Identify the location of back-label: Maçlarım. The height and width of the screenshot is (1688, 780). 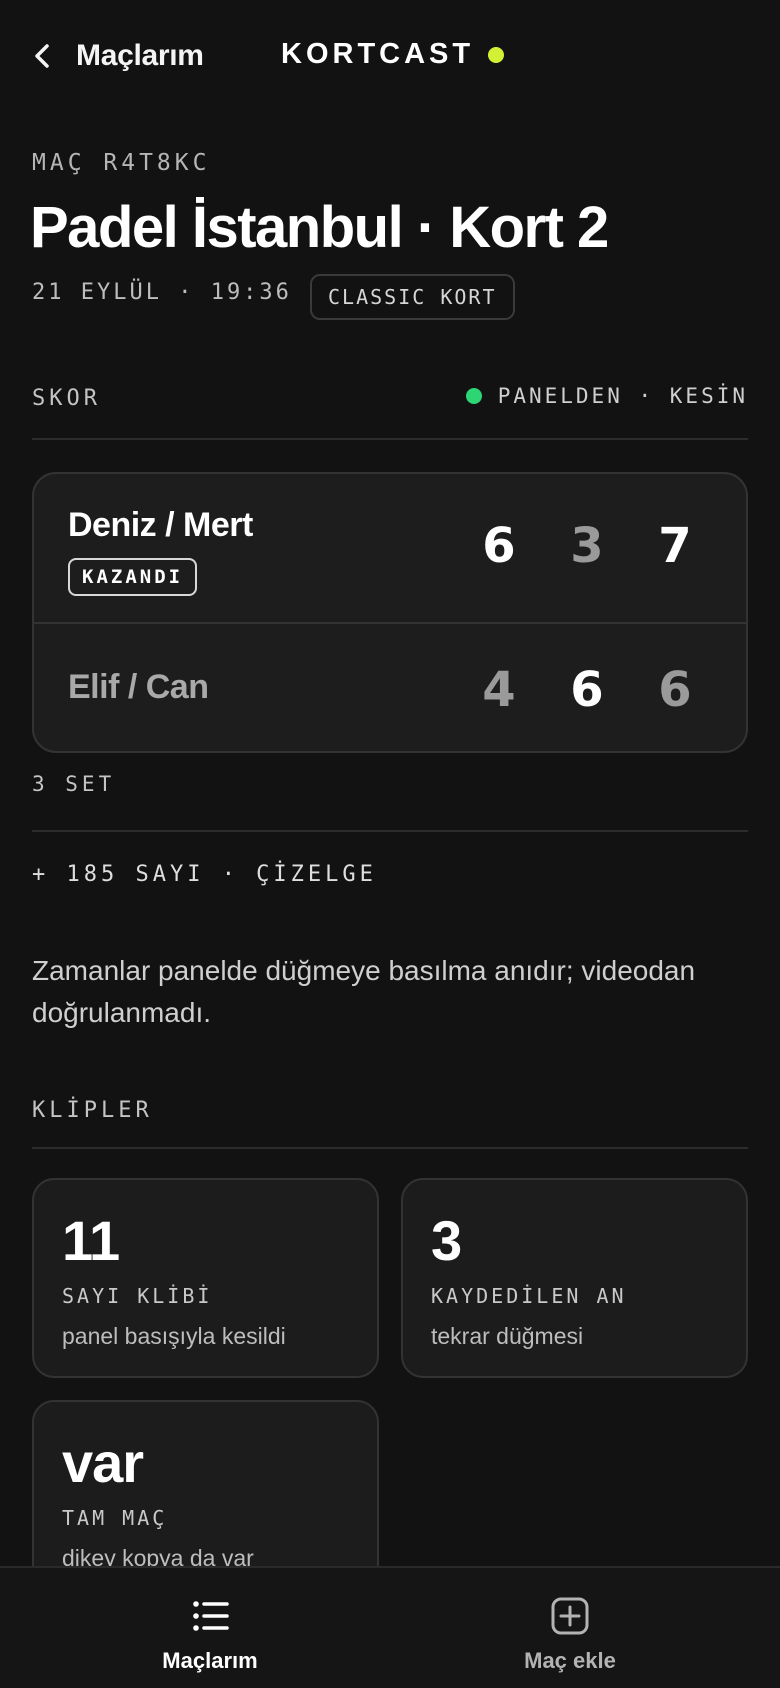
(140, 55).